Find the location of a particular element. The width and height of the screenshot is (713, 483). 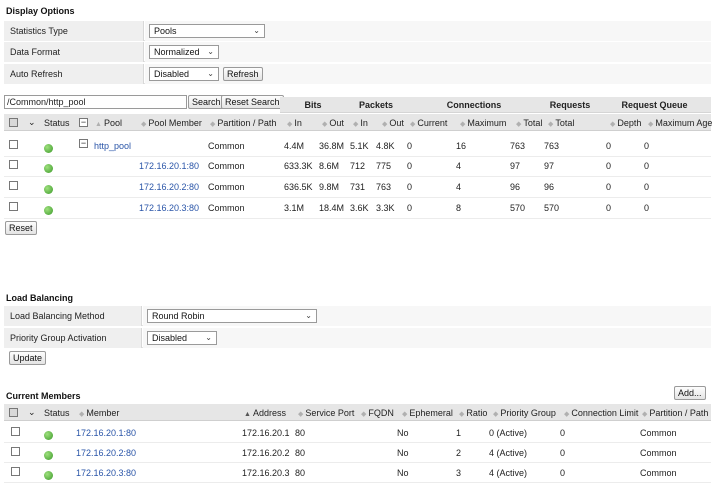

row-pool-member: 172.16.20.2:80 is located at coordinates (169, 187).